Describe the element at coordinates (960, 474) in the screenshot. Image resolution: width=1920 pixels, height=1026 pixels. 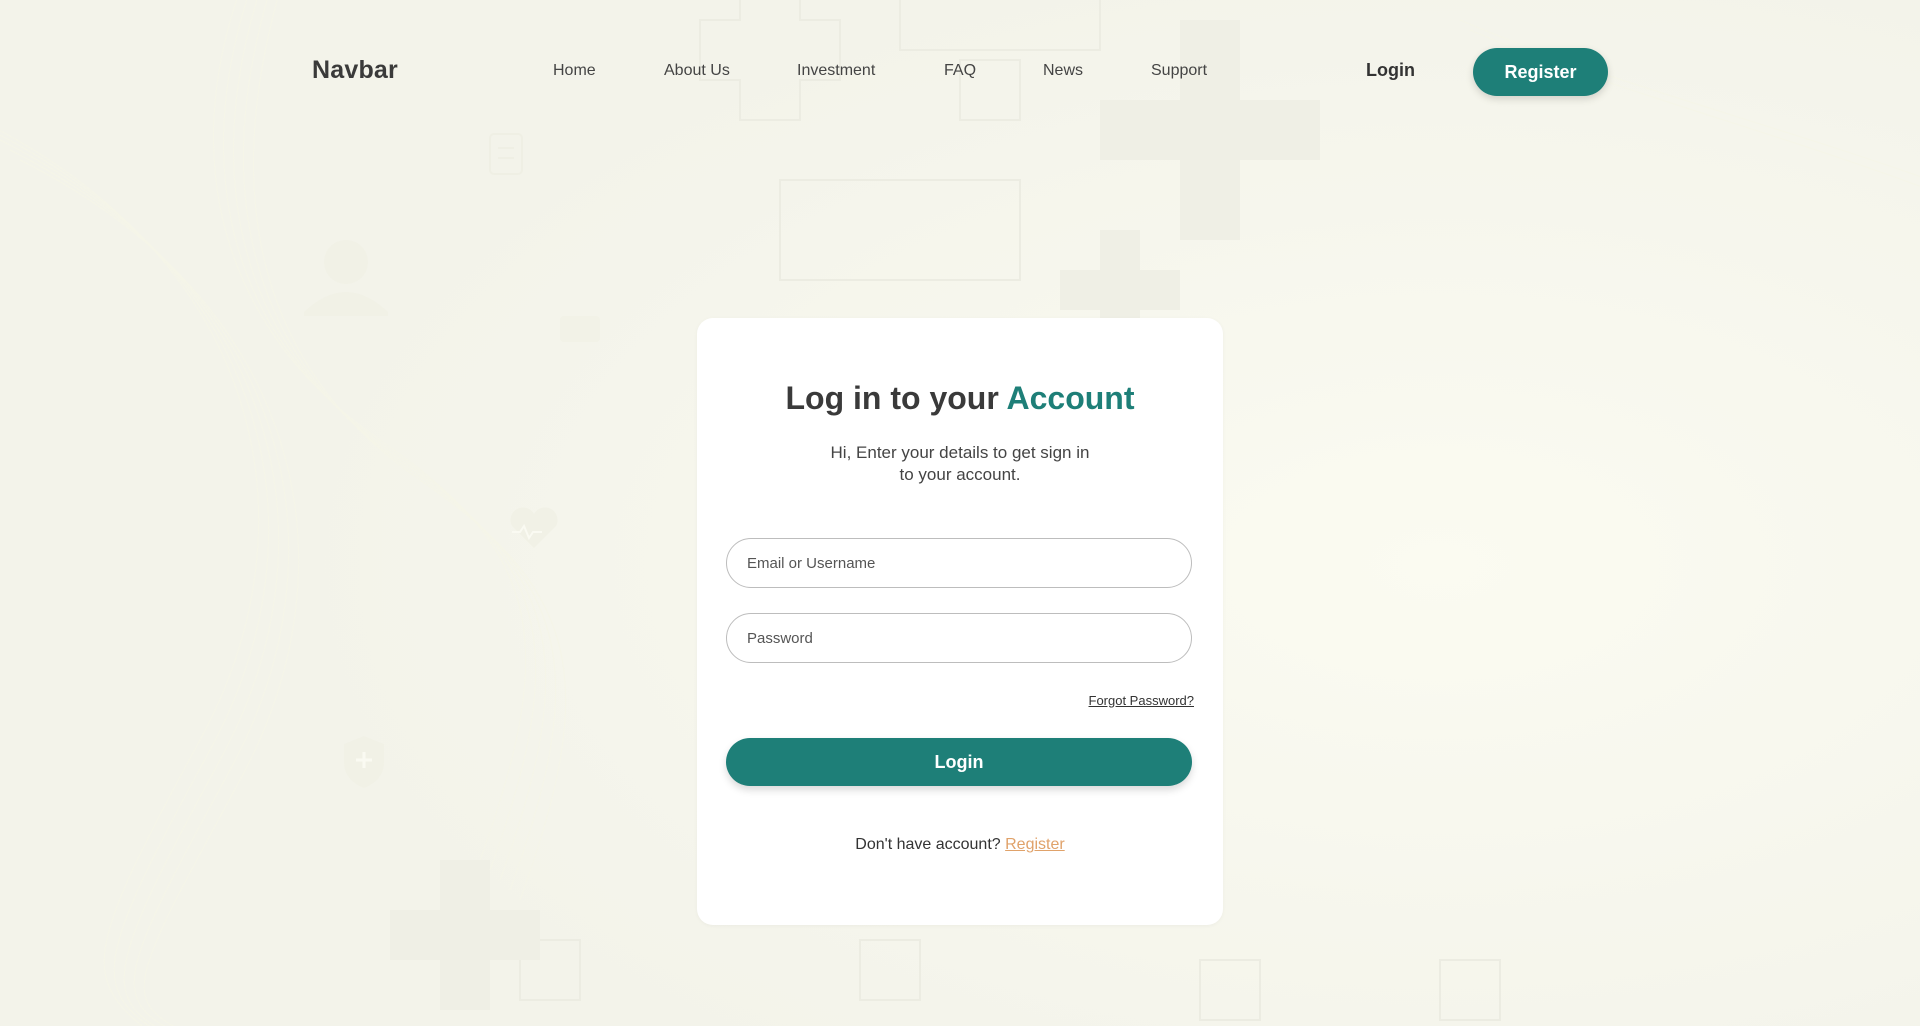
I see `login-subtitle-line2: to your account.` at that location.